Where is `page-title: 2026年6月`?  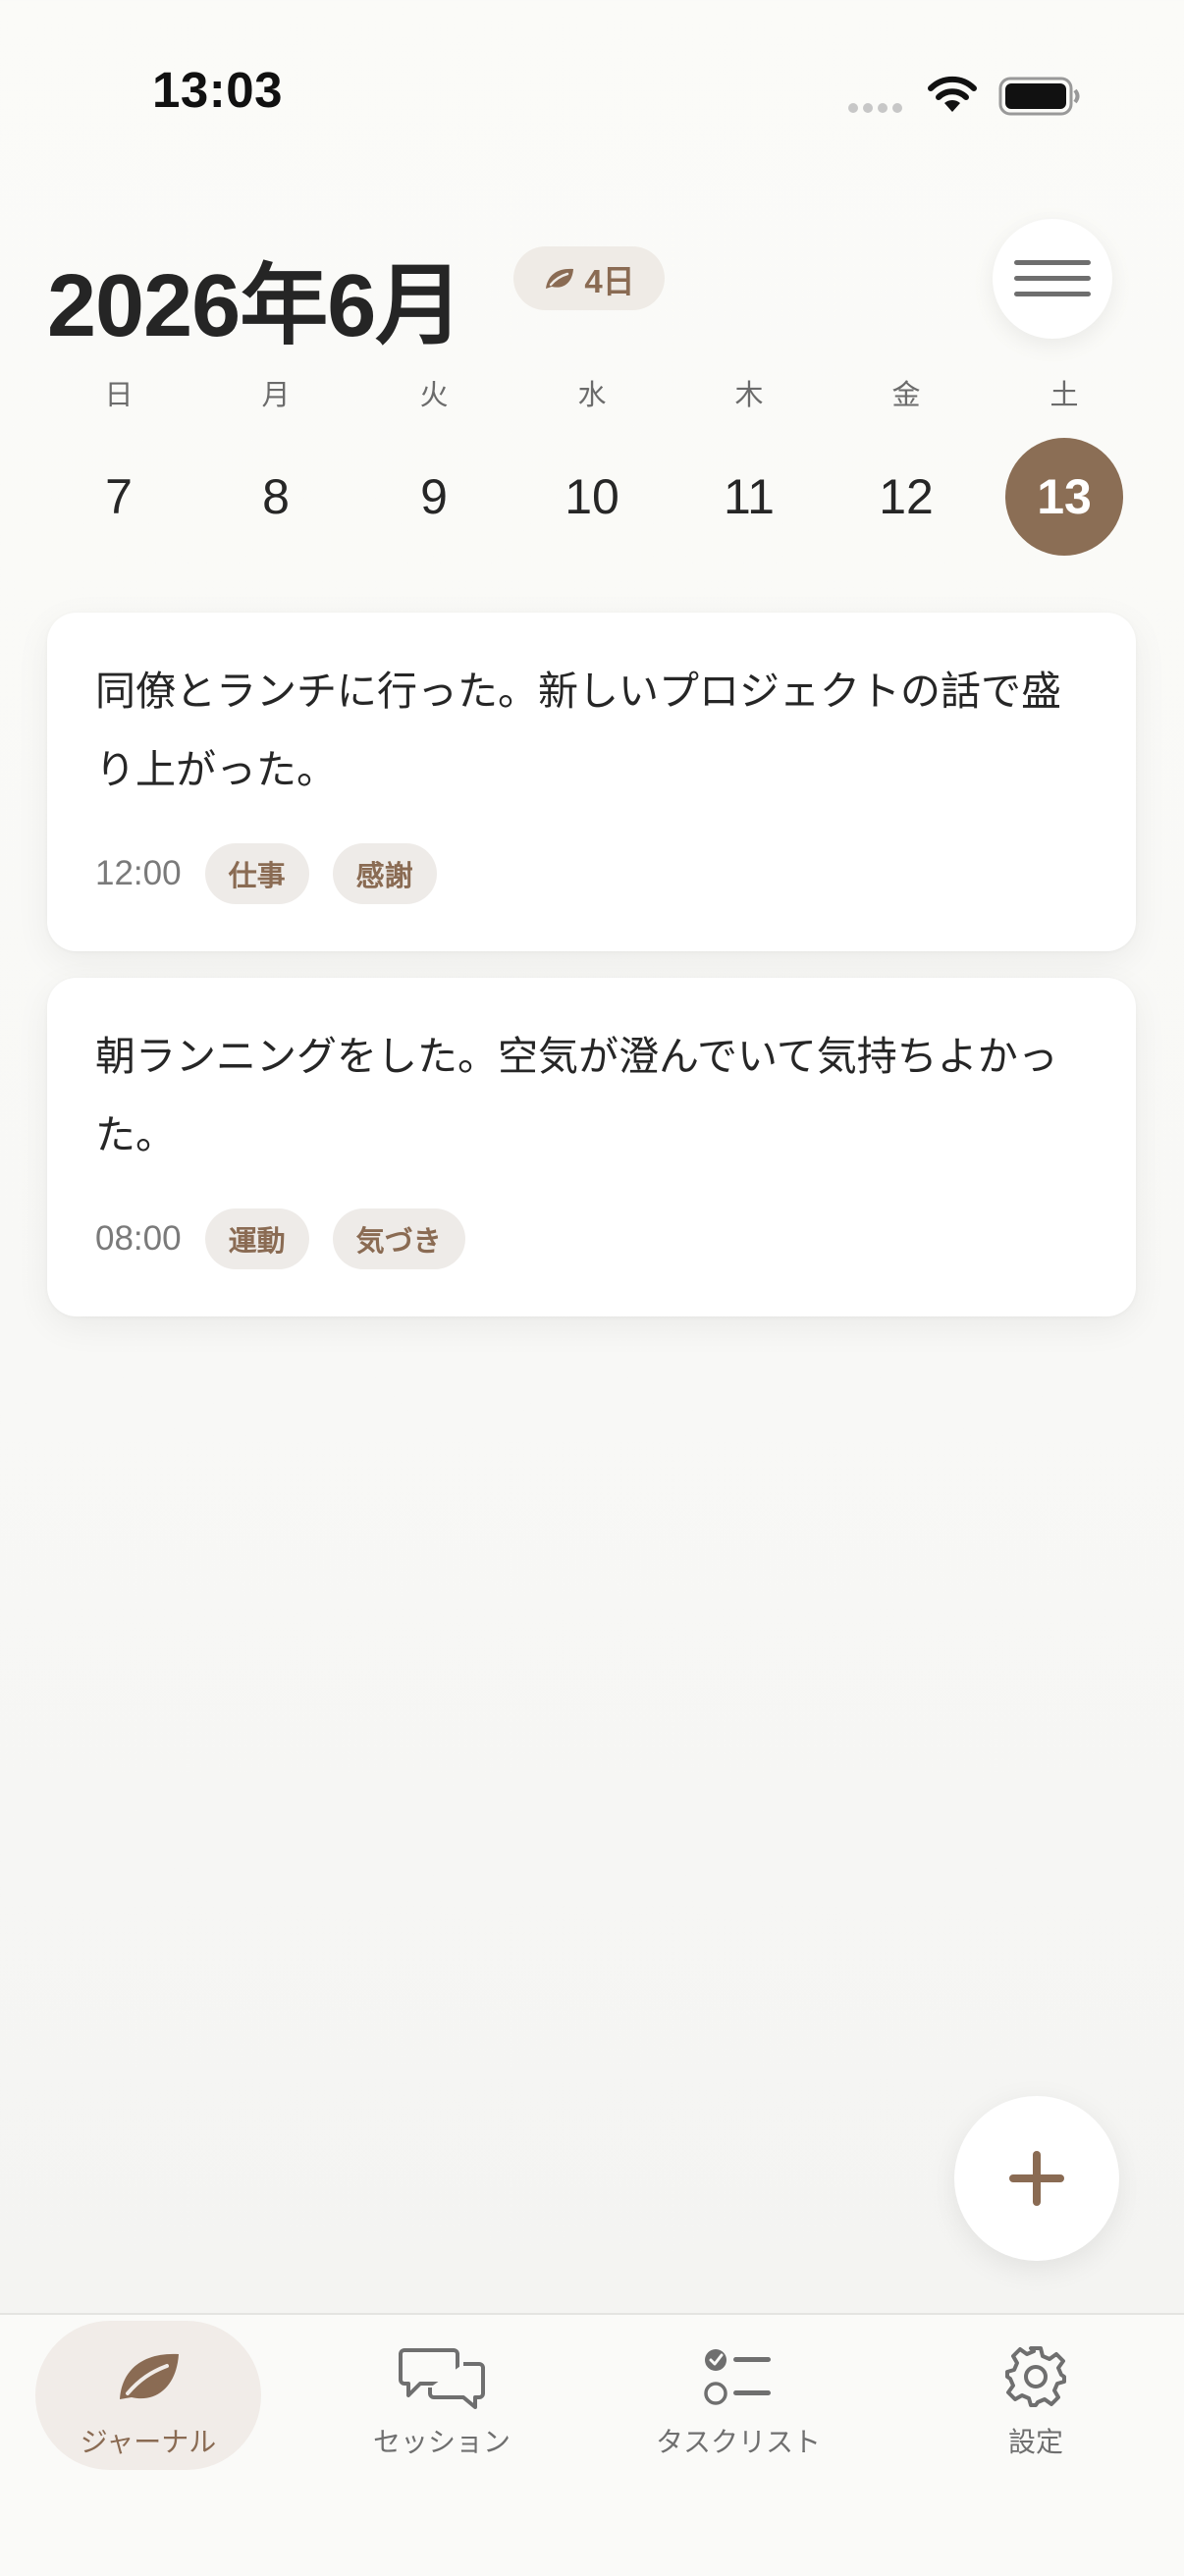
page-title: 2026年6月 is located at coordinates (255, 306).